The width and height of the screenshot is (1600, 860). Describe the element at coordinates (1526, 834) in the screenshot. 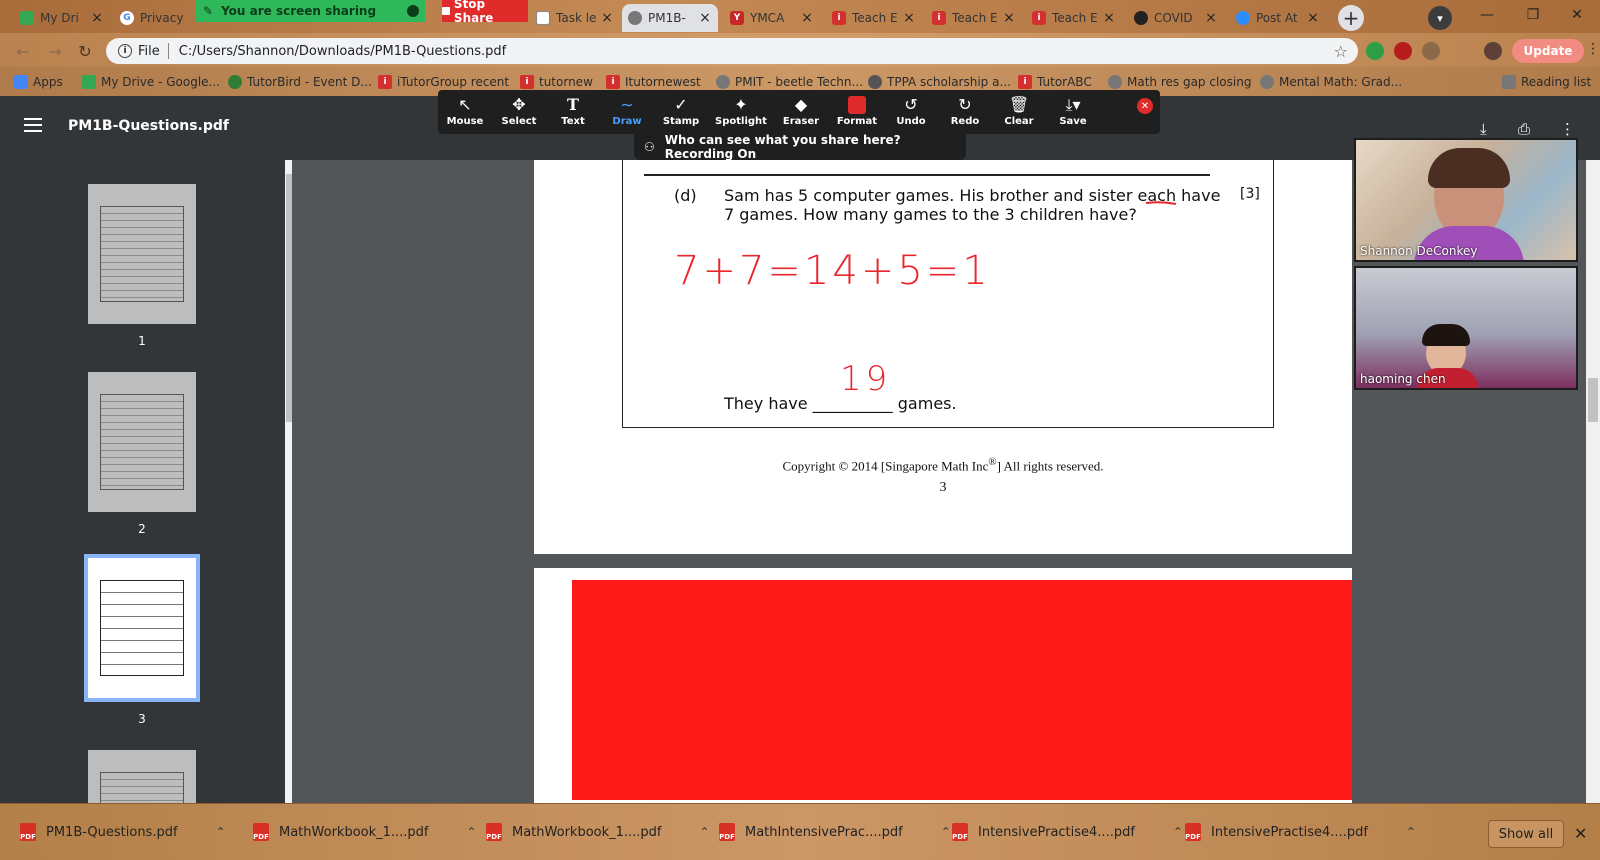

I see `show-all-button: Show all` at that location.